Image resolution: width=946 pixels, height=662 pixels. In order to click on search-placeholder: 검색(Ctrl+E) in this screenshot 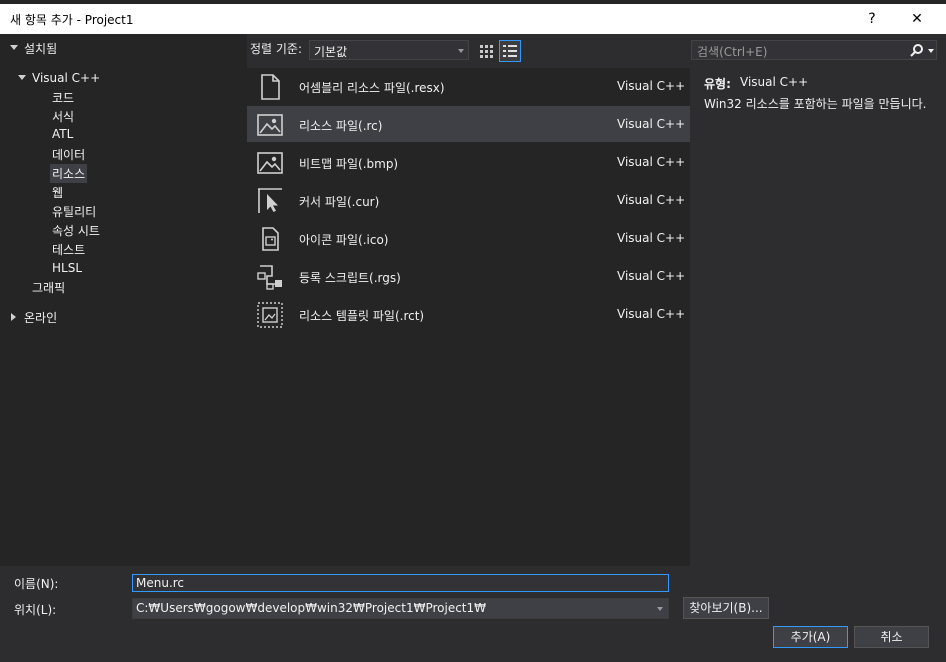, I will do `click(732, 52)`.